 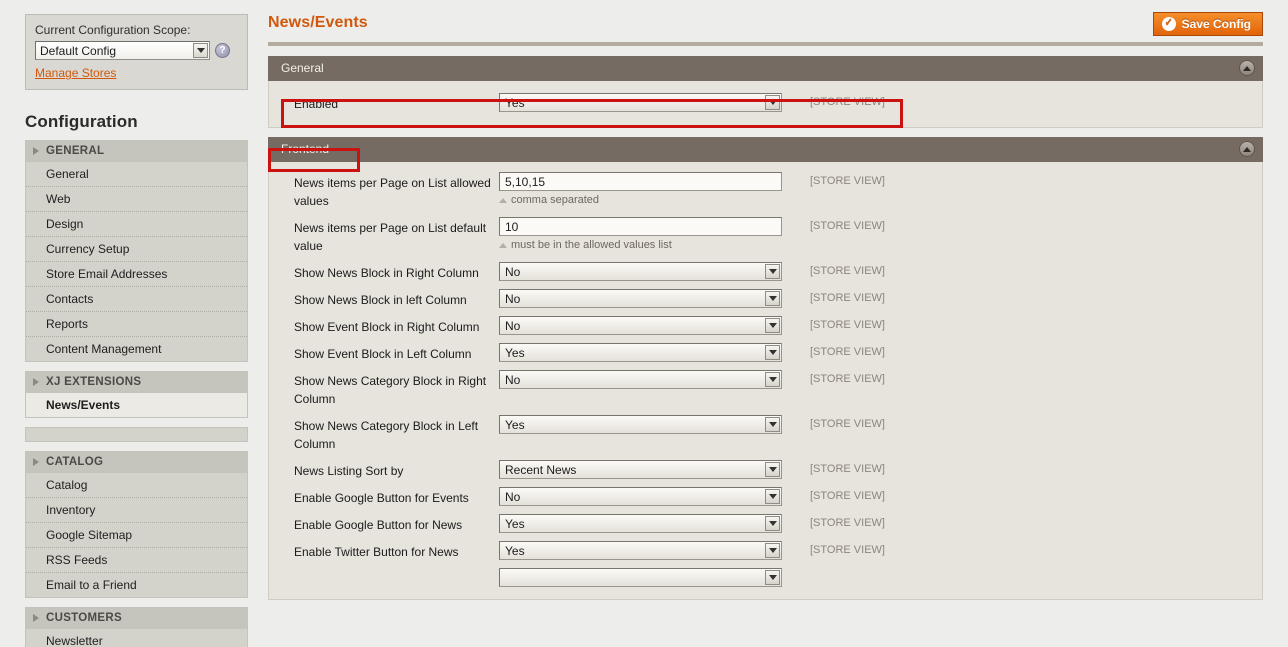 What do you see at coordinates (81, 121) in the screenshot?
I see `page-title-configuration: Configuration` at bounding box center [81, 121].